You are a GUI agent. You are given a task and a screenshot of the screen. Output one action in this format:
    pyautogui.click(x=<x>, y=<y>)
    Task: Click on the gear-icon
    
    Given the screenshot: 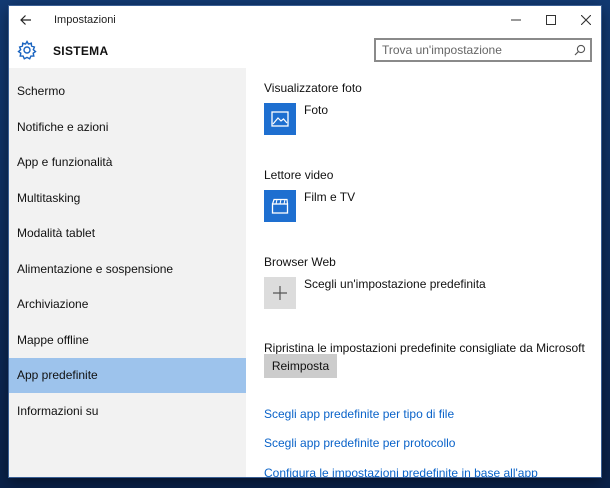 What is the action you would take?
    pyautogui.click(x=27, y=50)
    